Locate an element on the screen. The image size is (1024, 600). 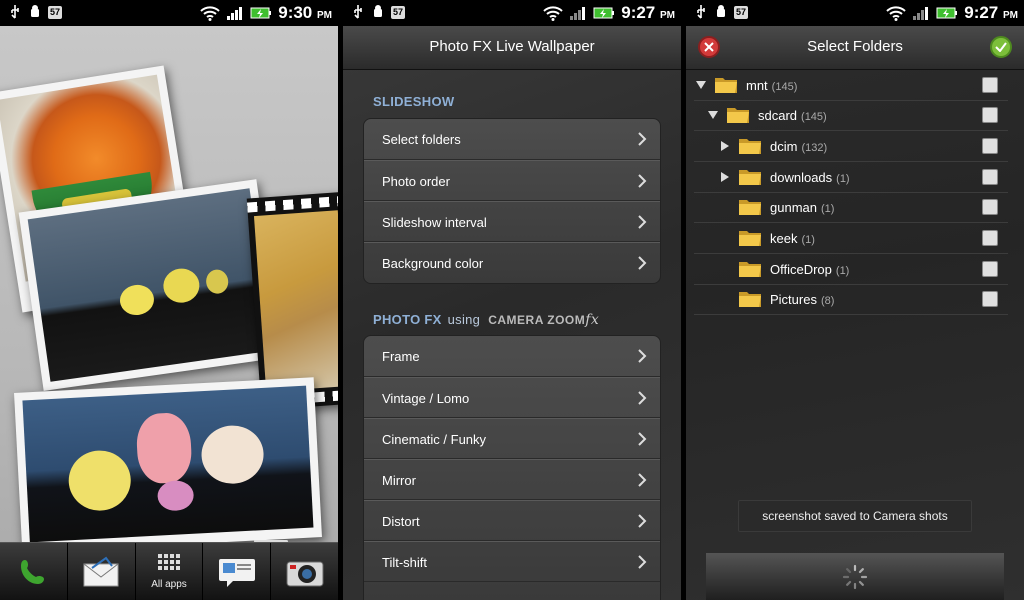
checkmark-icon is located at coordinates (1001, 47).